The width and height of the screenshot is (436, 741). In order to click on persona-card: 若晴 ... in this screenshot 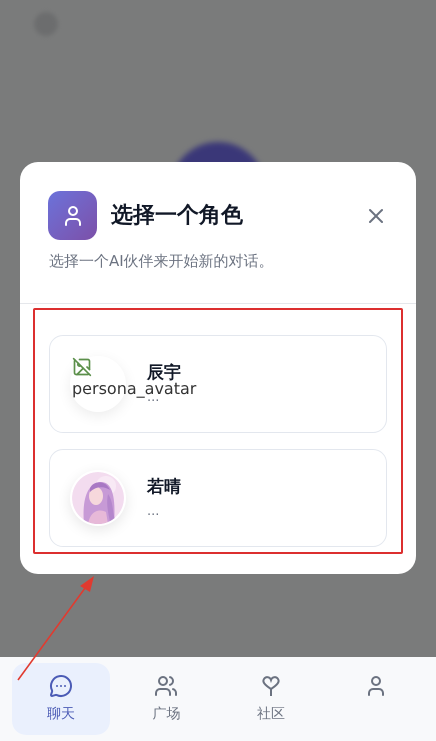, I will do `click(218, 497)`.